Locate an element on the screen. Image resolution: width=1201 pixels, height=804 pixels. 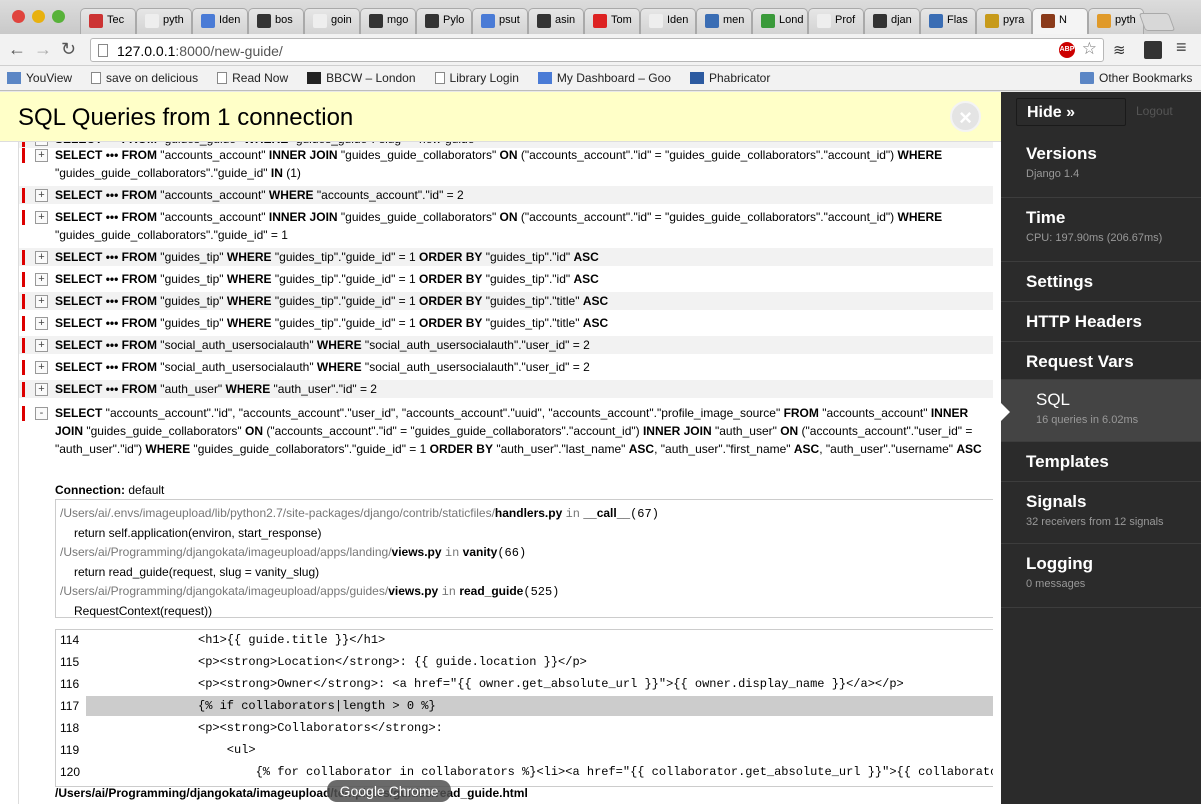
browser-tab: men is located at coordinates (724, 21).